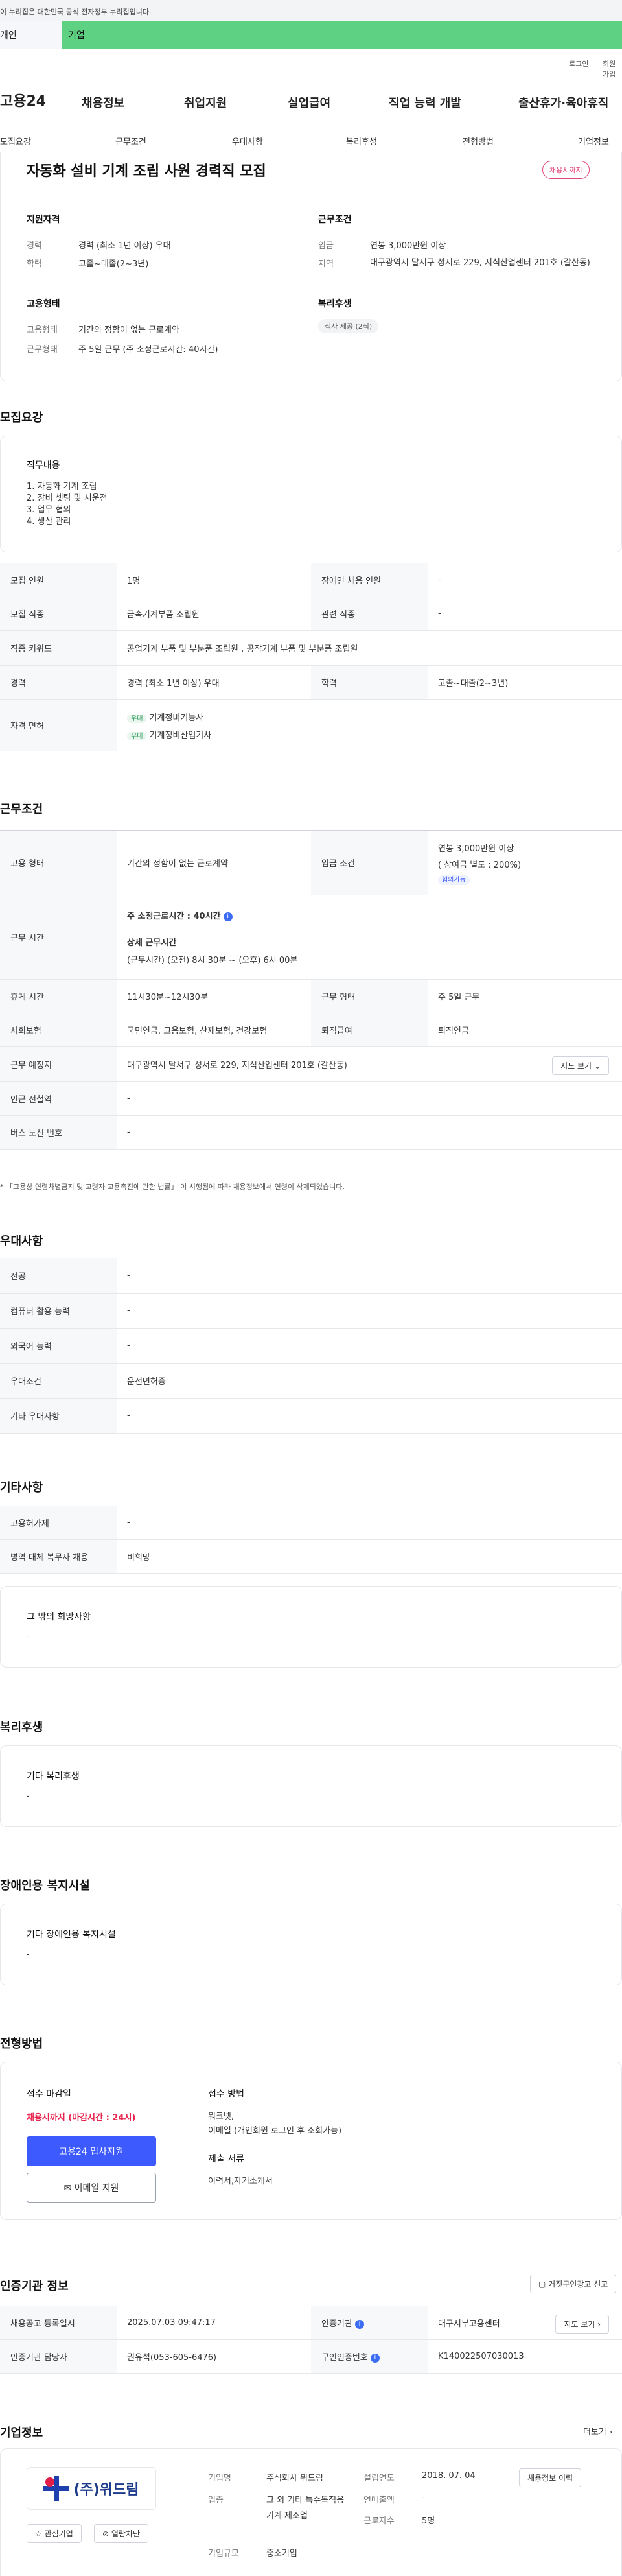 Image resolution: width=622 pixels, height=2576 pixels. I want to click on welfare-heading: 복리후생, so click(335, 304).